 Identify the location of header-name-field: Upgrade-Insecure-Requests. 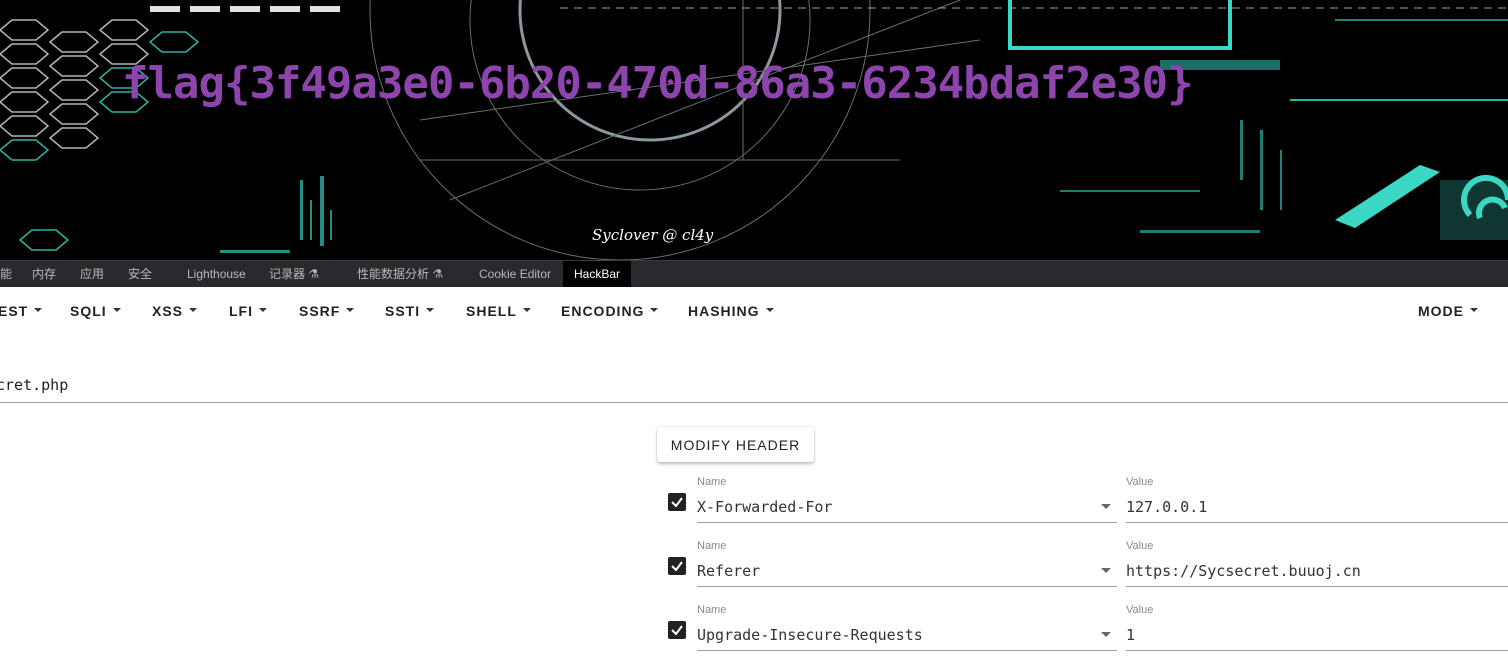
(907, 635).